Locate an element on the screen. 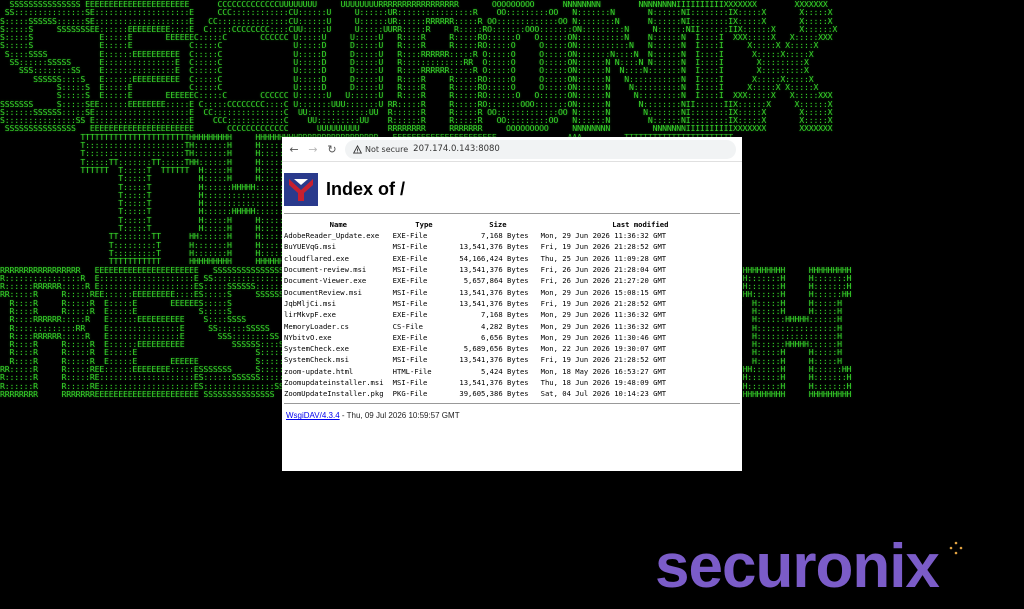  file-name-link: SystemCheck.msi is located at coordinates (338, 359).